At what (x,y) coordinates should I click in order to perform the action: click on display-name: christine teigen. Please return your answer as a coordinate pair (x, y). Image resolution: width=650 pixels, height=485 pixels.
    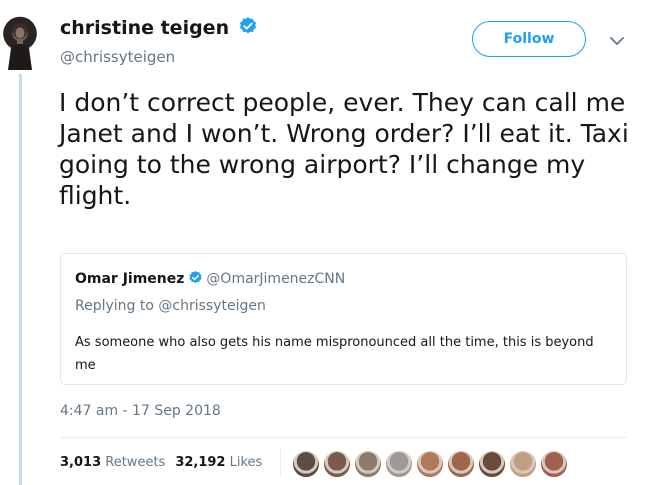
    Looking at the image, I should click on (144, 28).